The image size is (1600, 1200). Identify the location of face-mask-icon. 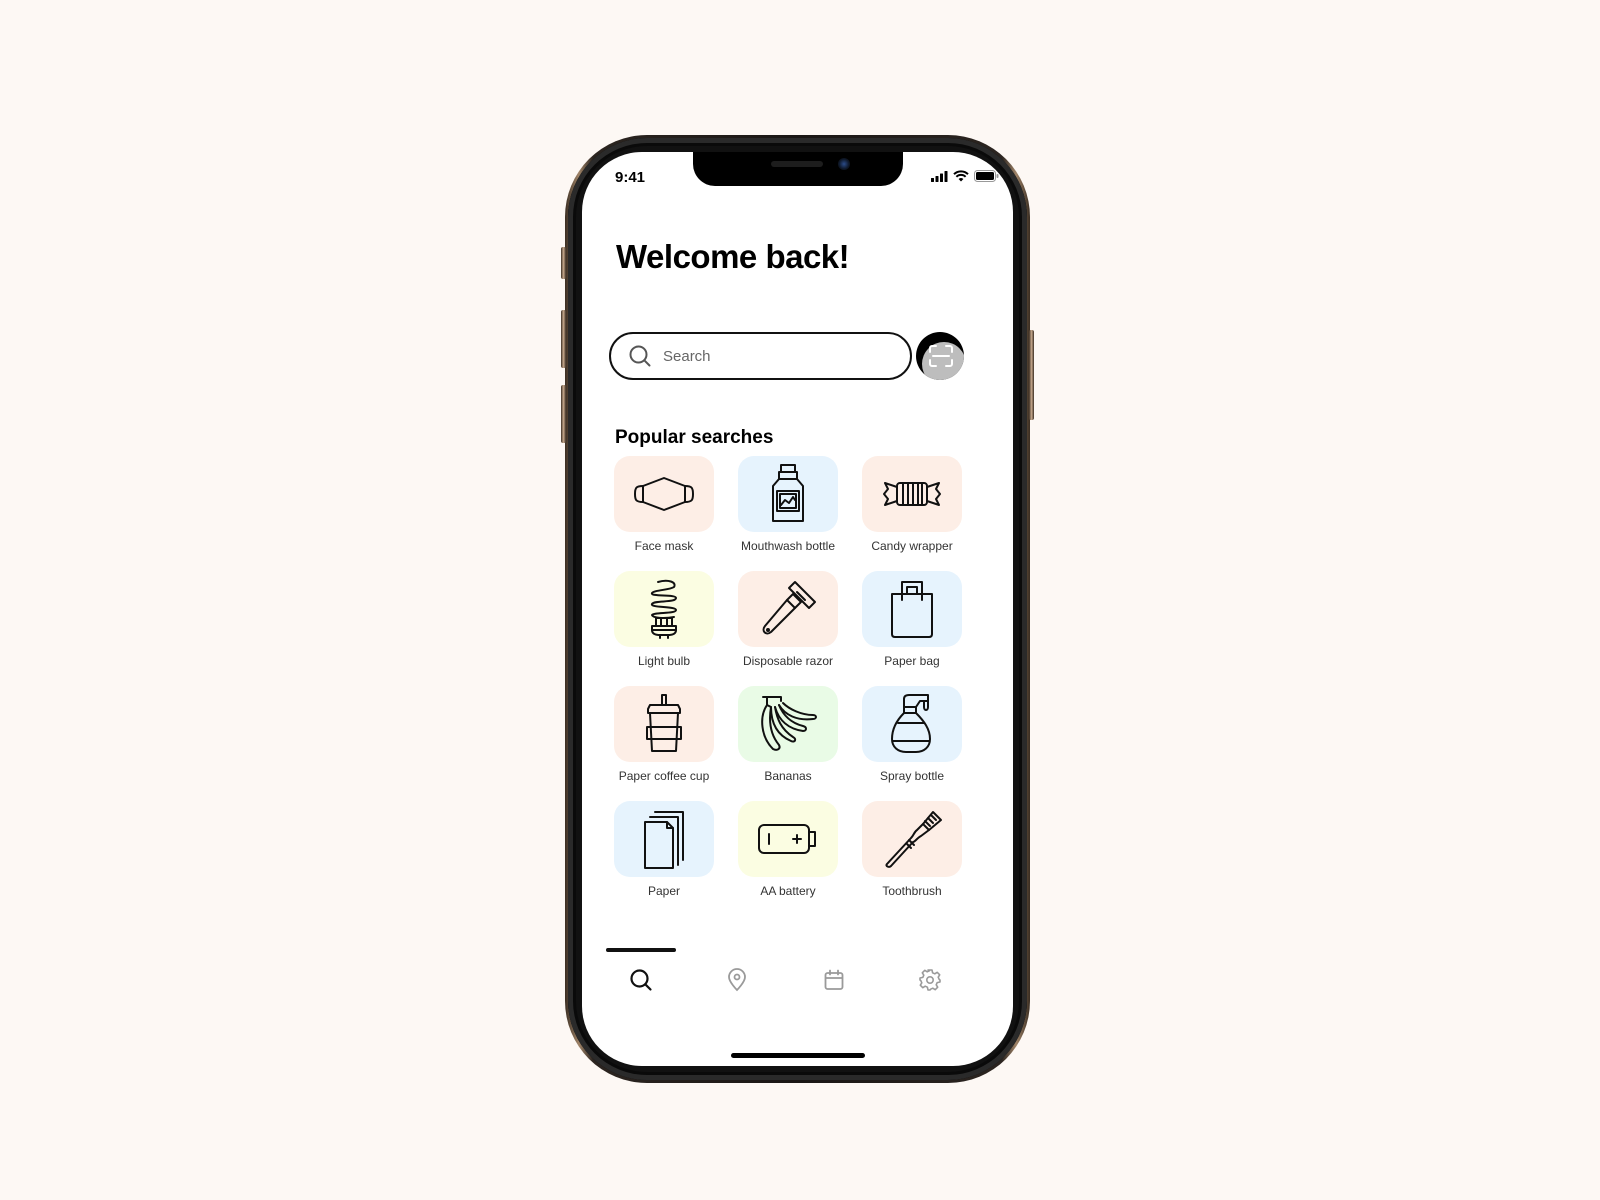
(664, 494).